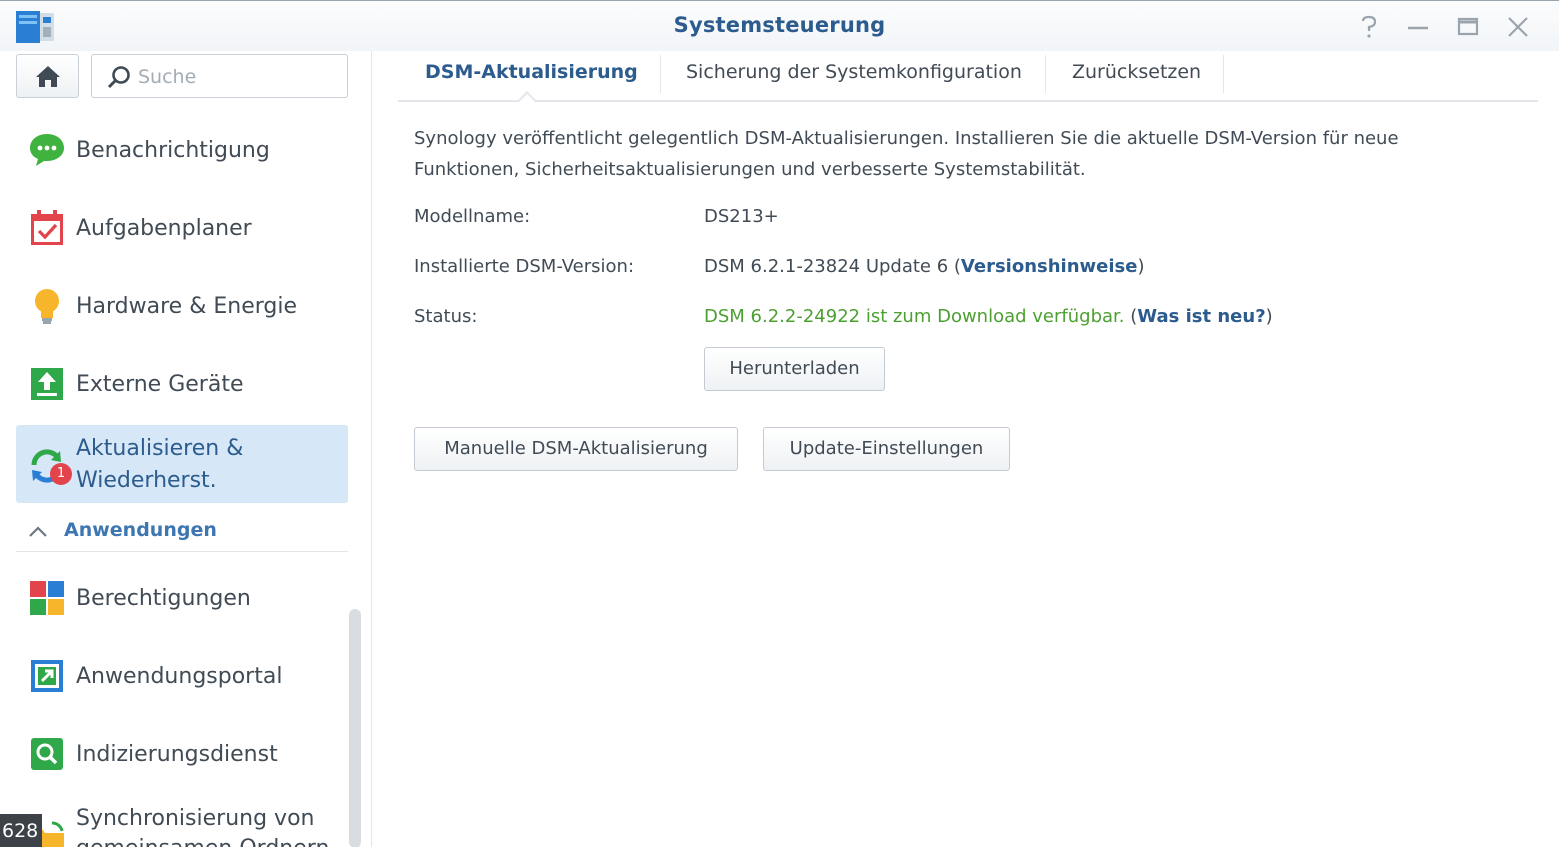 This screenshot has width=1559, height=847. What do you see at coordinates (195, 818) in the screenshot?
I see `sidebar-item-label-line1: Synchronisierung von` at bounding box center [195, 818].